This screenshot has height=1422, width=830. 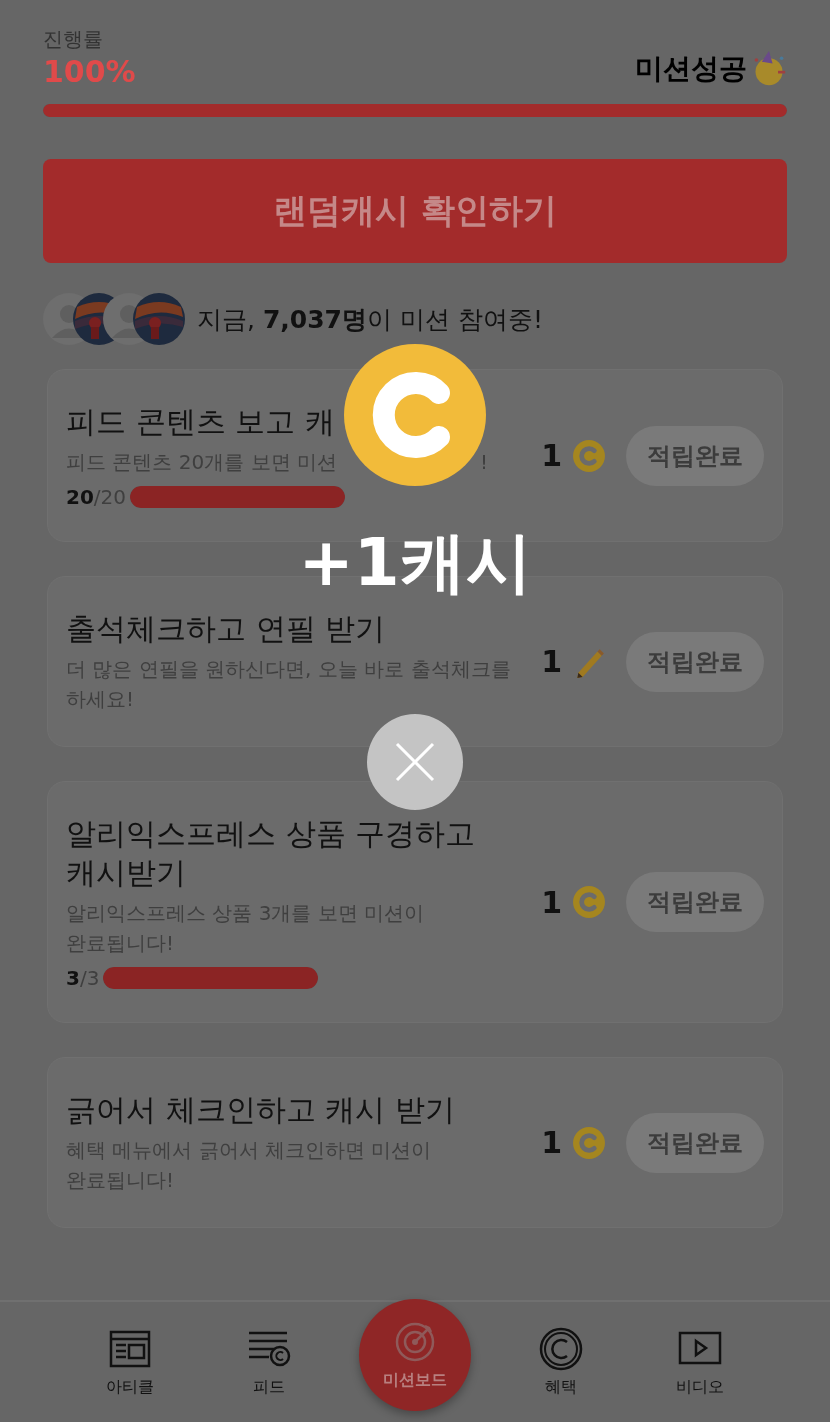 What do you see at coordinates (560, 1348) in the screenshot?
I see `copyright-icon` at bounding box center [560, 1348].